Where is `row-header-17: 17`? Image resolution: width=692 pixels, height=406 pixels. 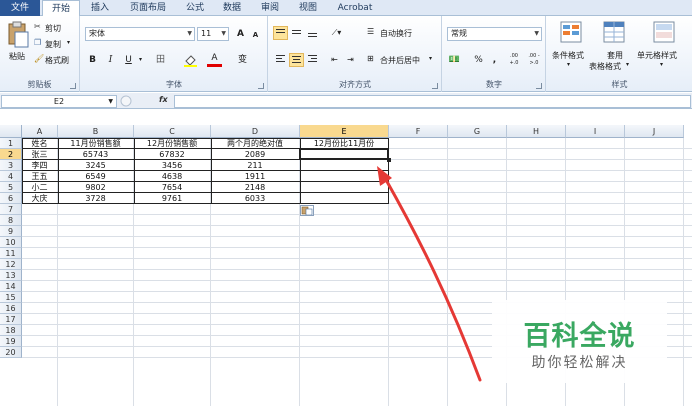 row-header-17: 17 is located at coordinates (11, 319).